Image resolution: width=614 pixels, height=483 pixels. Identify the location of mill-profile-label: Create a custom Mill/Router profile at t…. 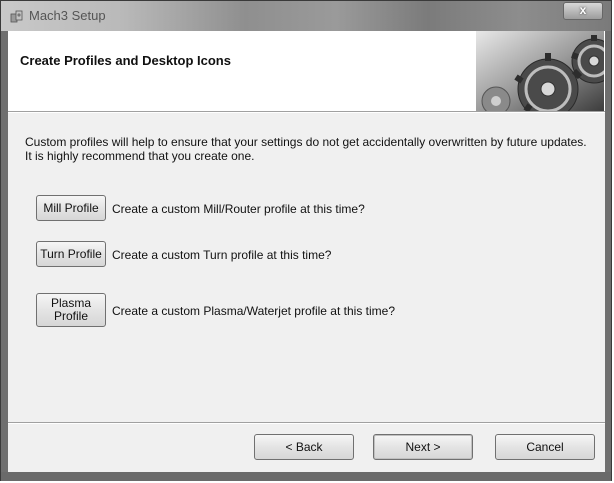
(238, 209).